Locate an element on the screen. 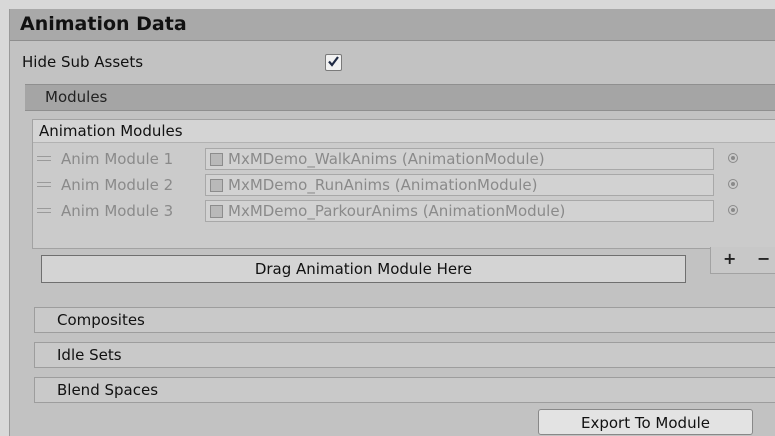  drag-module-drop-area: Drag Animation Module Here is located at coordinates (363, 269).